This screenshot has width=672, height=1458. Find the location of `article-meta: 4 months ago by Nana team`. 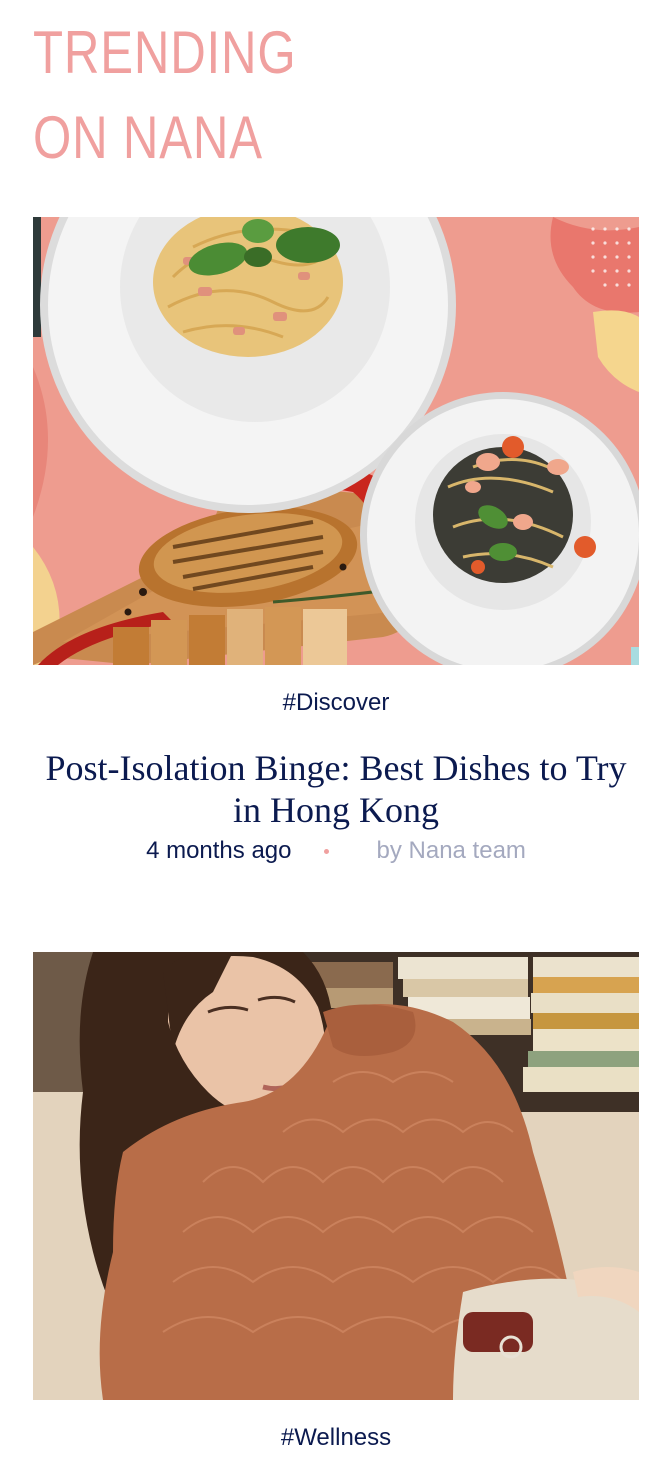

article-meta: 4 months ago by Nana team is located at coordinates (336, 851).